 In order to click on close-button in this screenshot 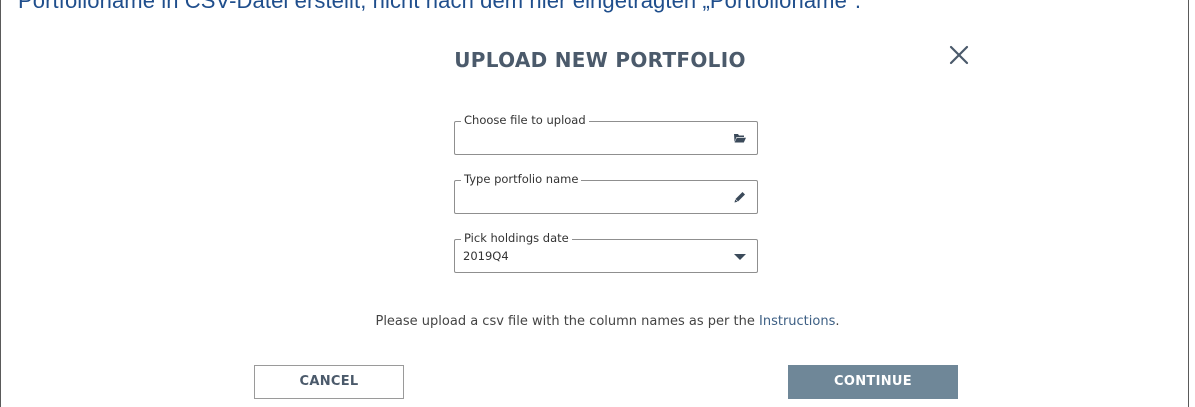, I will do `click(959, 55)`.